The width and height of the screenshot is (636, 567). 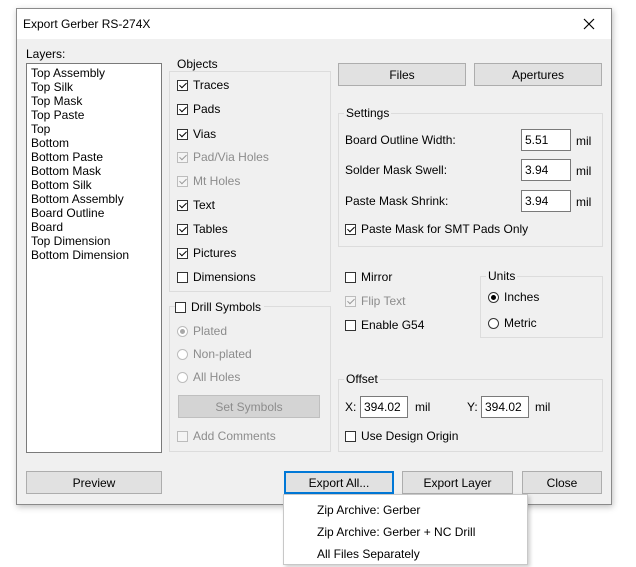 I want to click on layer-item: Top Paste, so click(x=96, y=115).